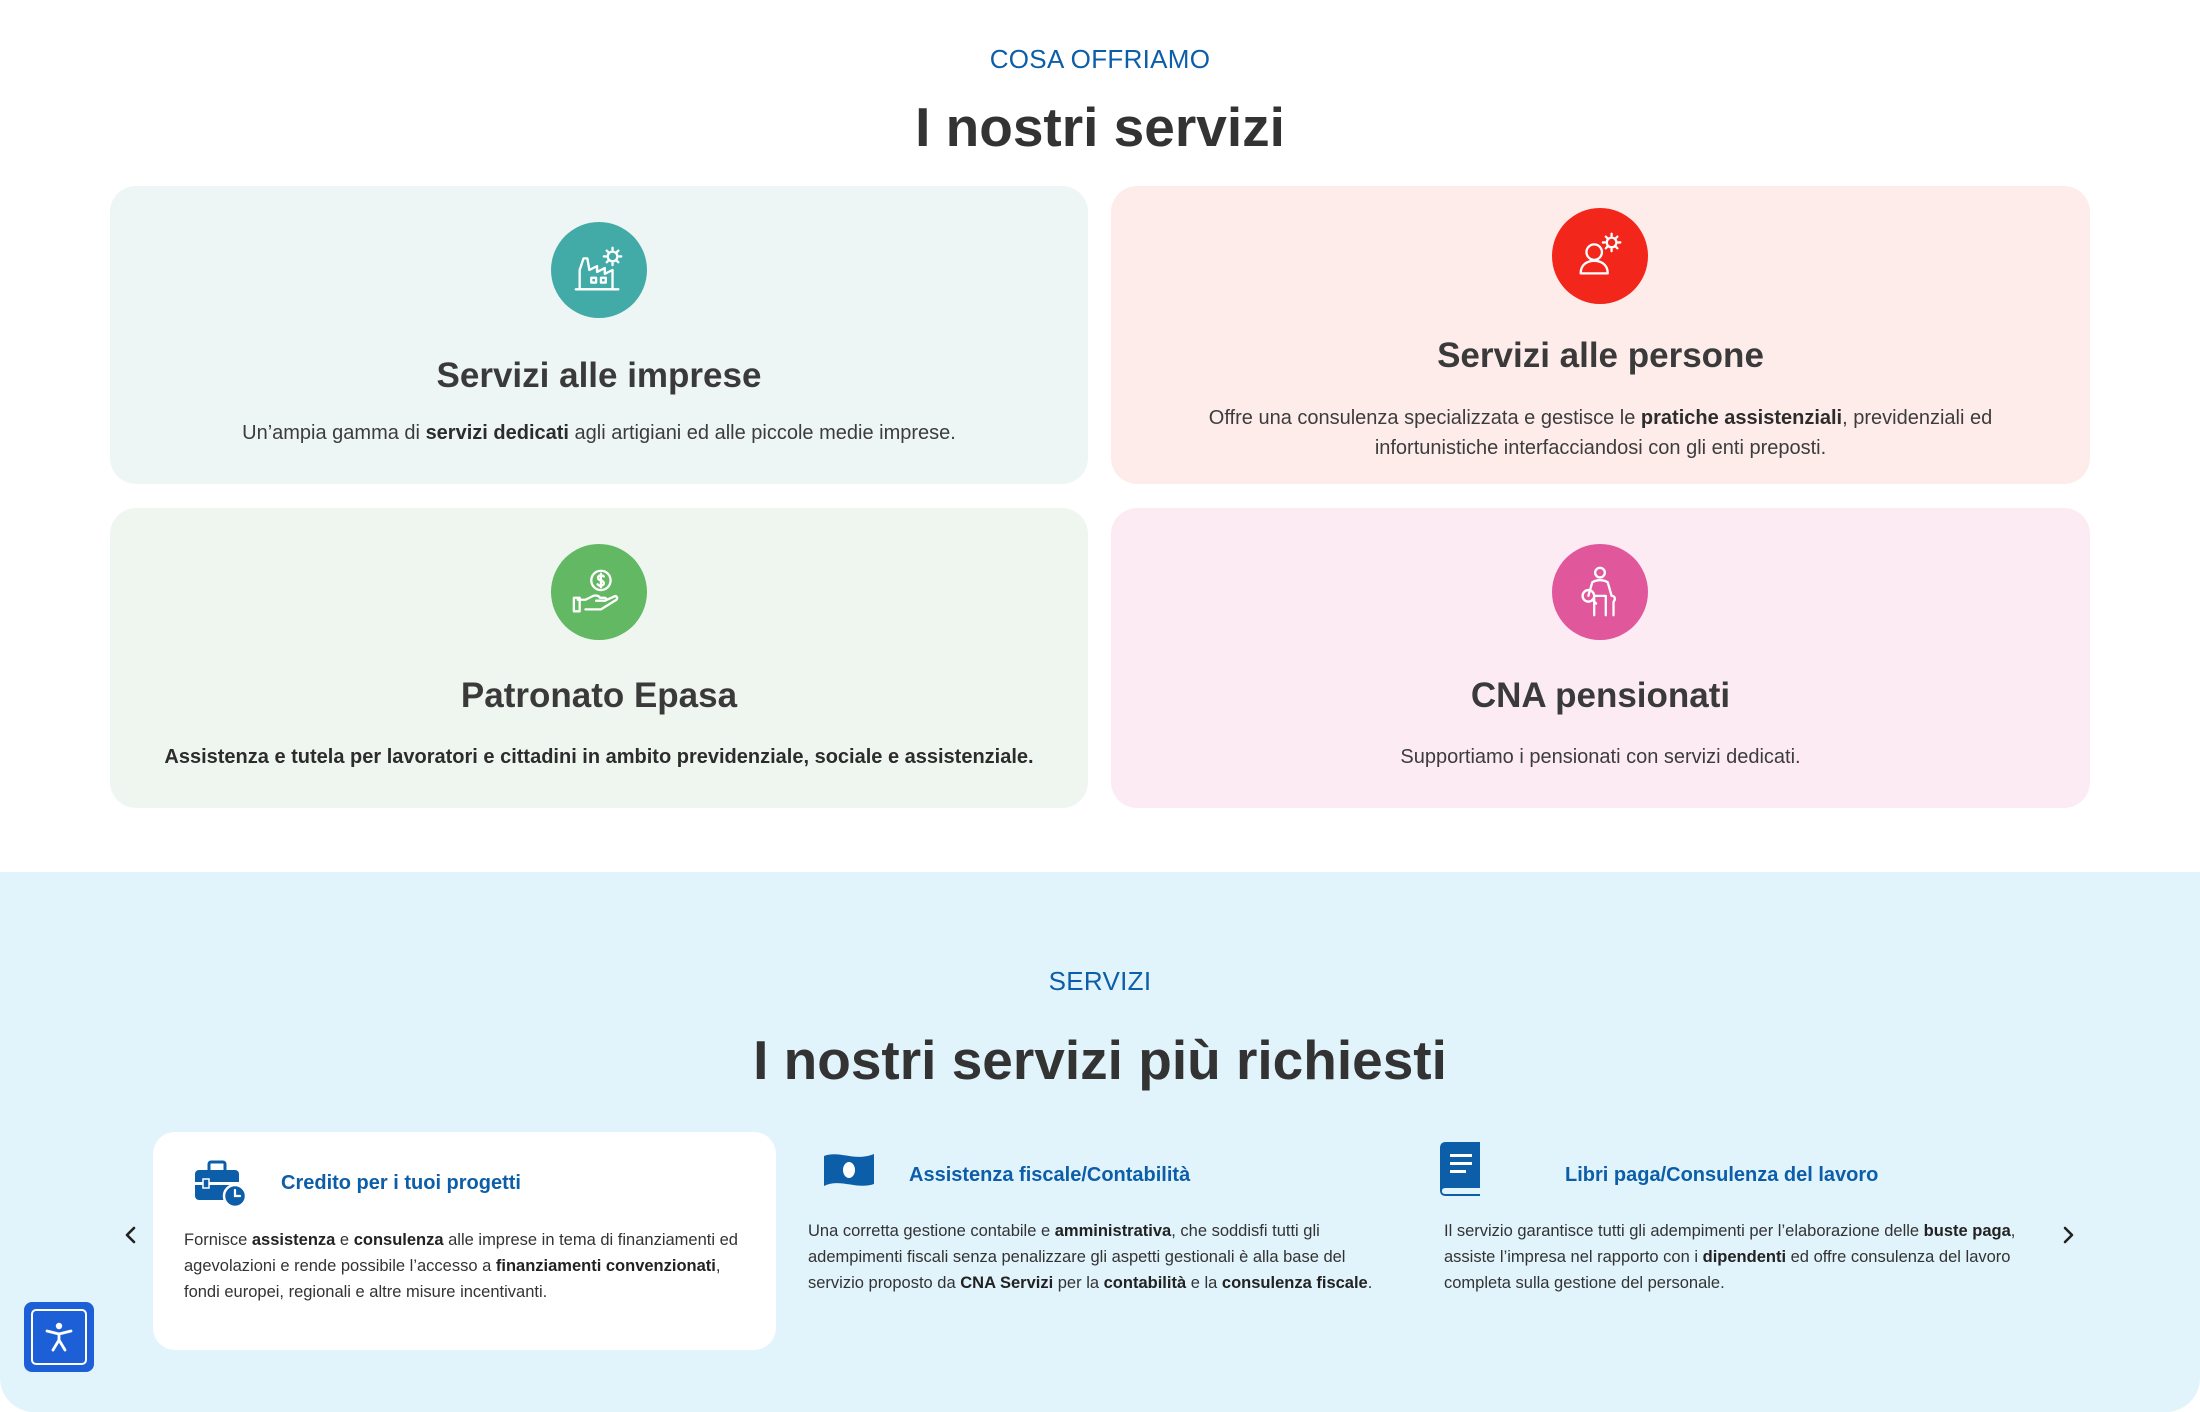  Describe the element at coordinates (599, 592) in the screenshot. I see `hand-coin-icon` at that location.